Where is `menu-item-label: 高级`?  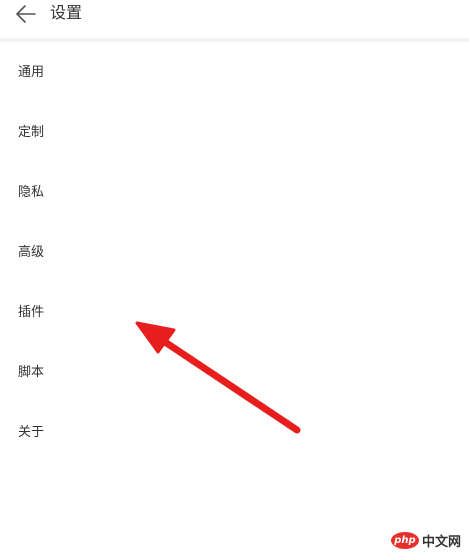
menu-item-label: 高级 is located at coordinates (31, 252).